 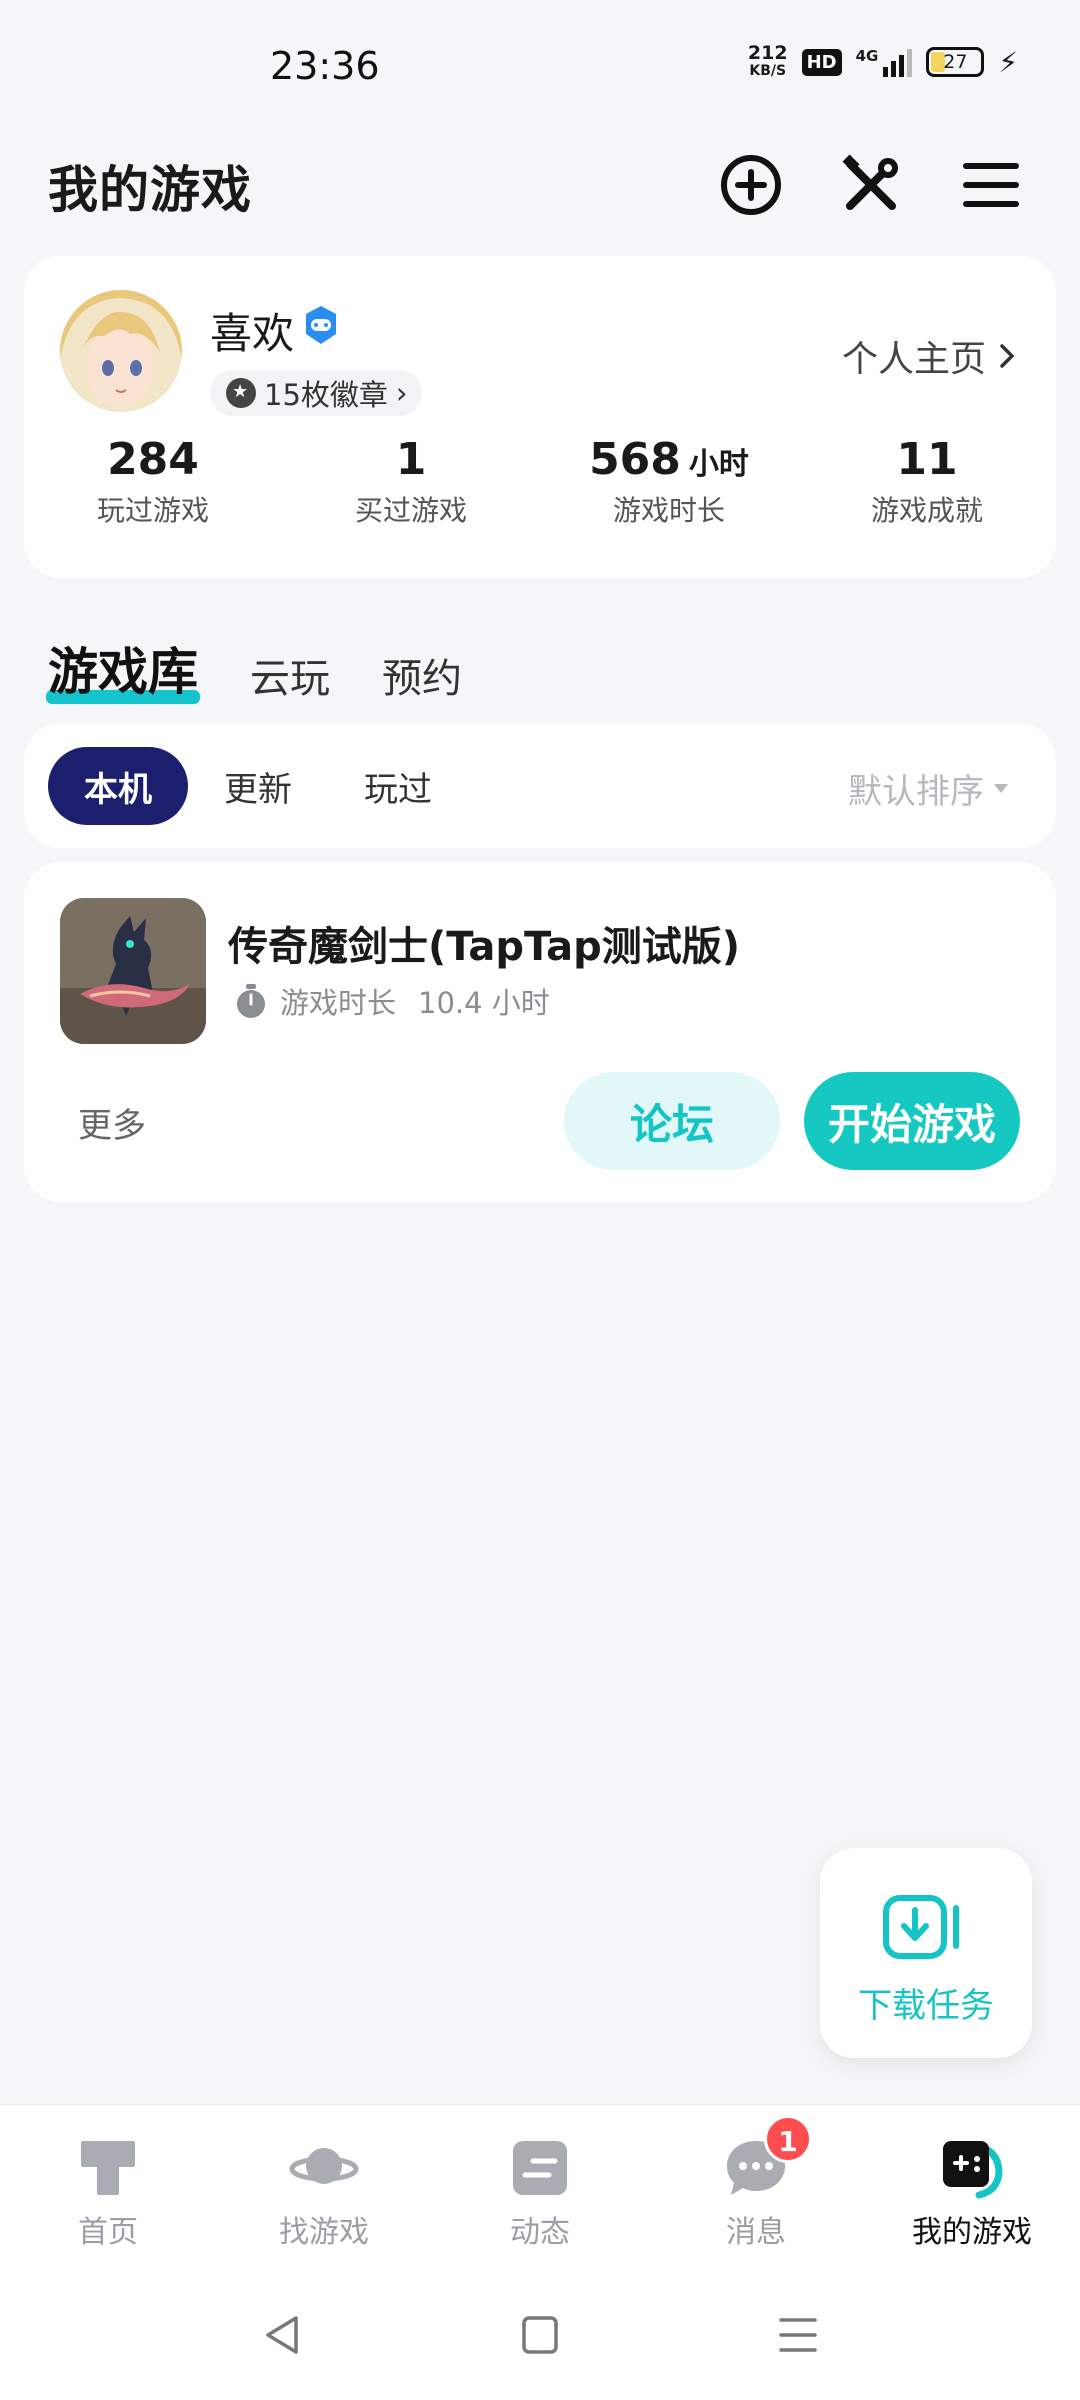 I want to click on home-icon, so click(x=108, y=2168).